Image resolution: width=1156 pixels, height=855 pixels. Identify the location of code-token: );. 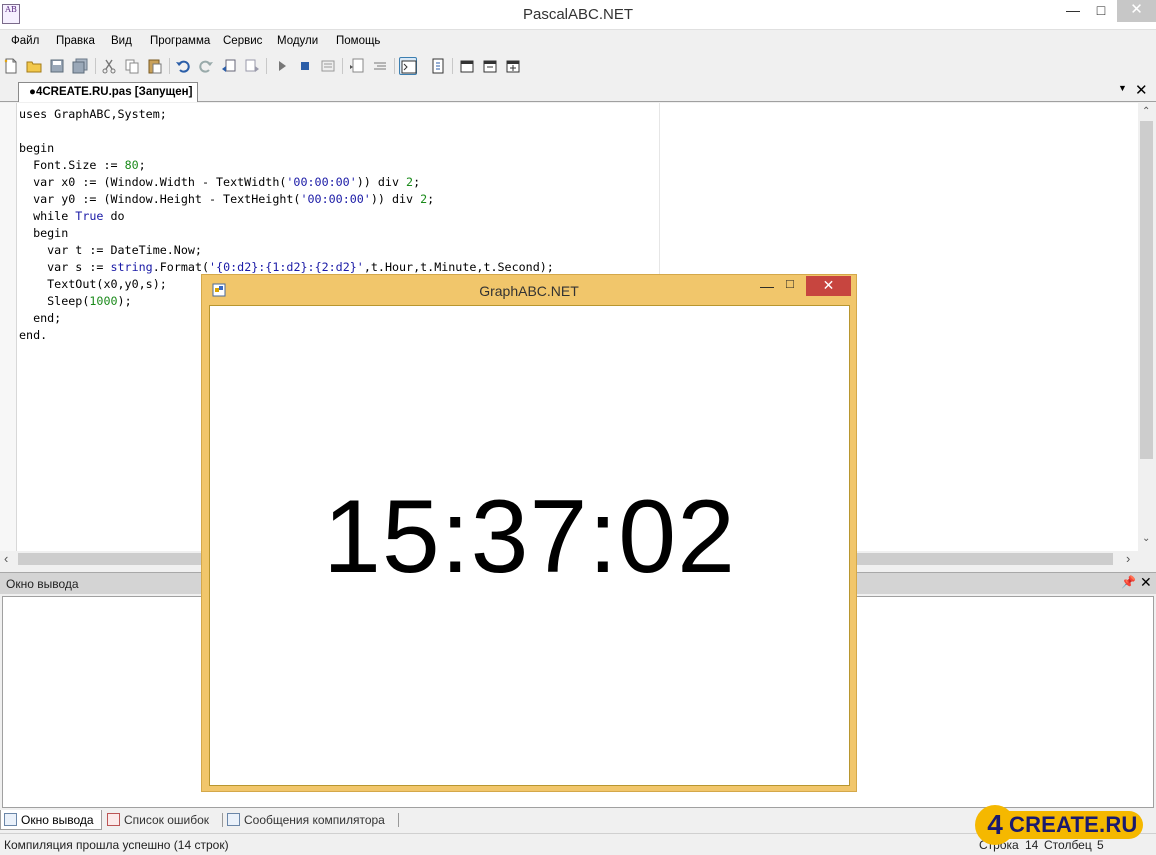
(124, 301).